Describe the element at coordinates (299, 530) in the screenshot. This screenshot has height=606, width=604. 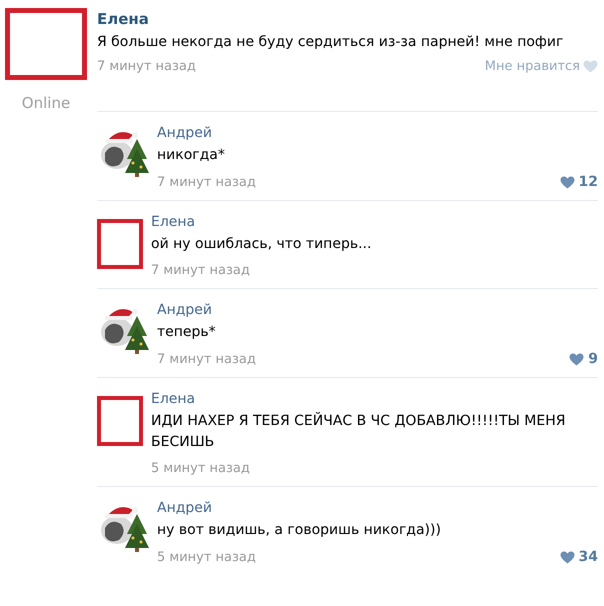
I see `comment-text: ну вот видишь, а говоришь никогда)))` at that location.